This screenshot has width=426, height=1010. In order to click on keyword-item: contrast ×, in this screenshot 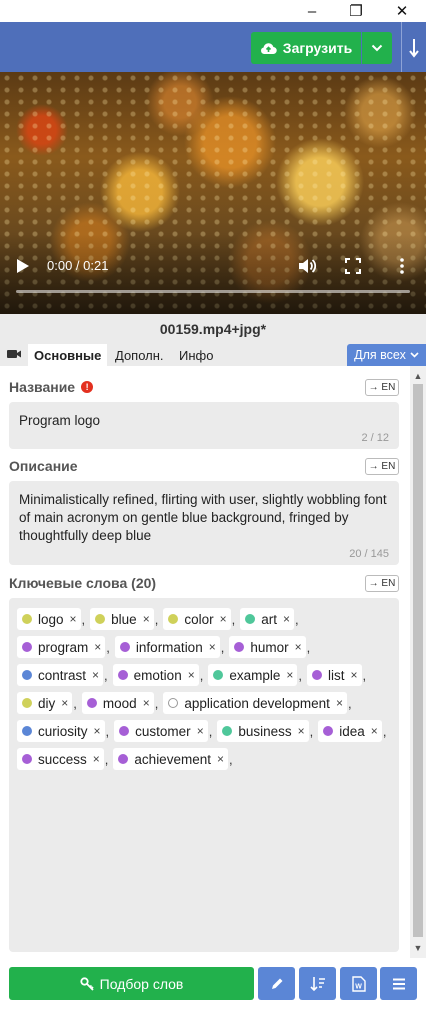, I will do `click(64, 675)`.